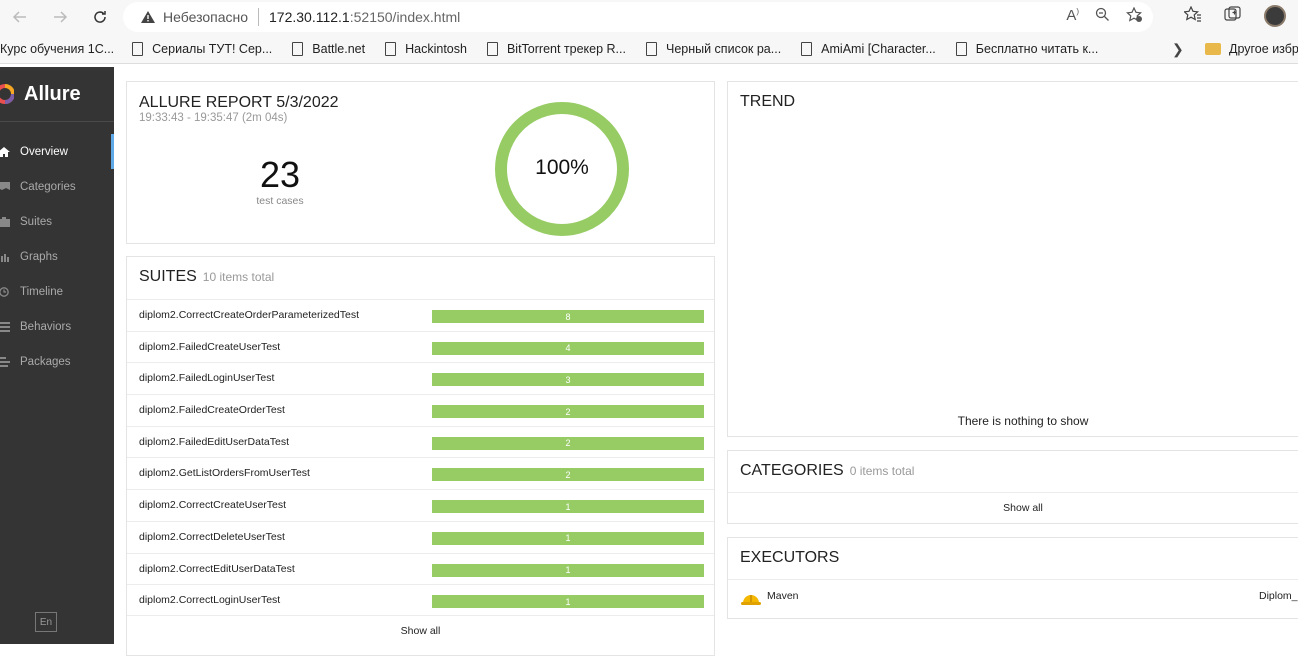 This screenshot has width=1298, height=656. I want to click on executors-widget: EXECUTORS Maven Diplom_, so click(1012, 578).